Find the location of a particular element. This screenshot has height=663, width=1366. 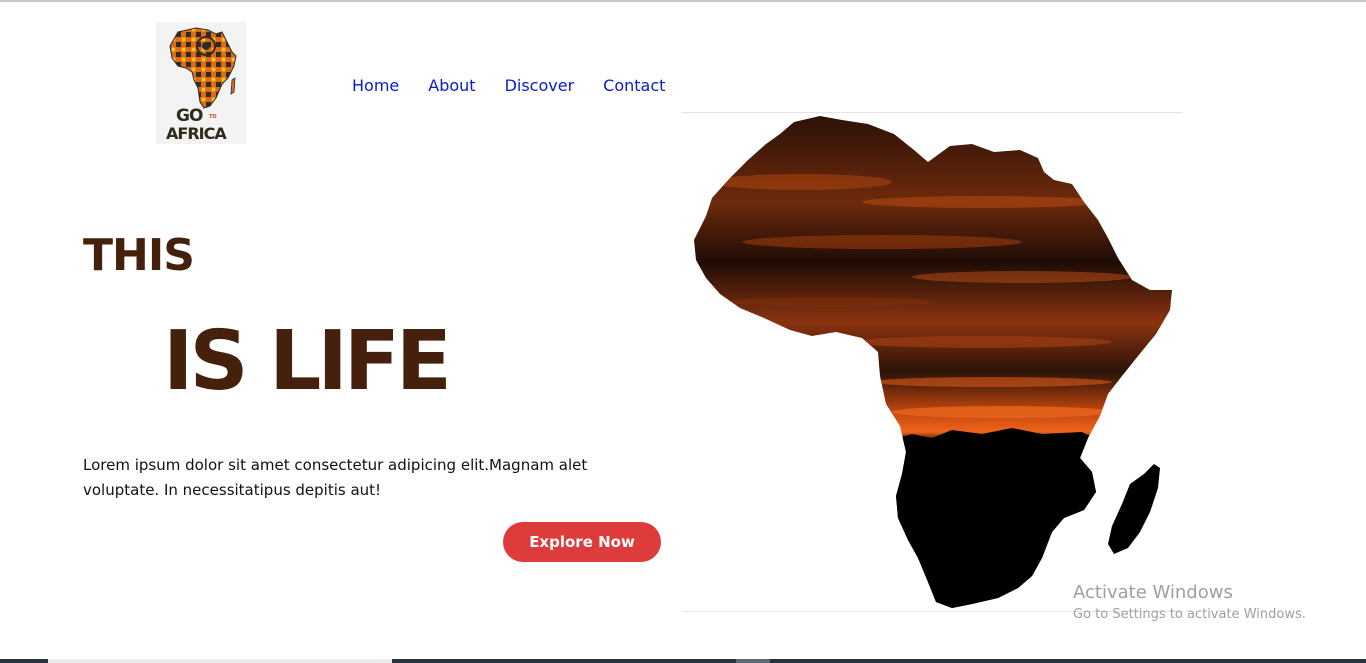

nav-link-home: Home is located at coordinates (375, 86).